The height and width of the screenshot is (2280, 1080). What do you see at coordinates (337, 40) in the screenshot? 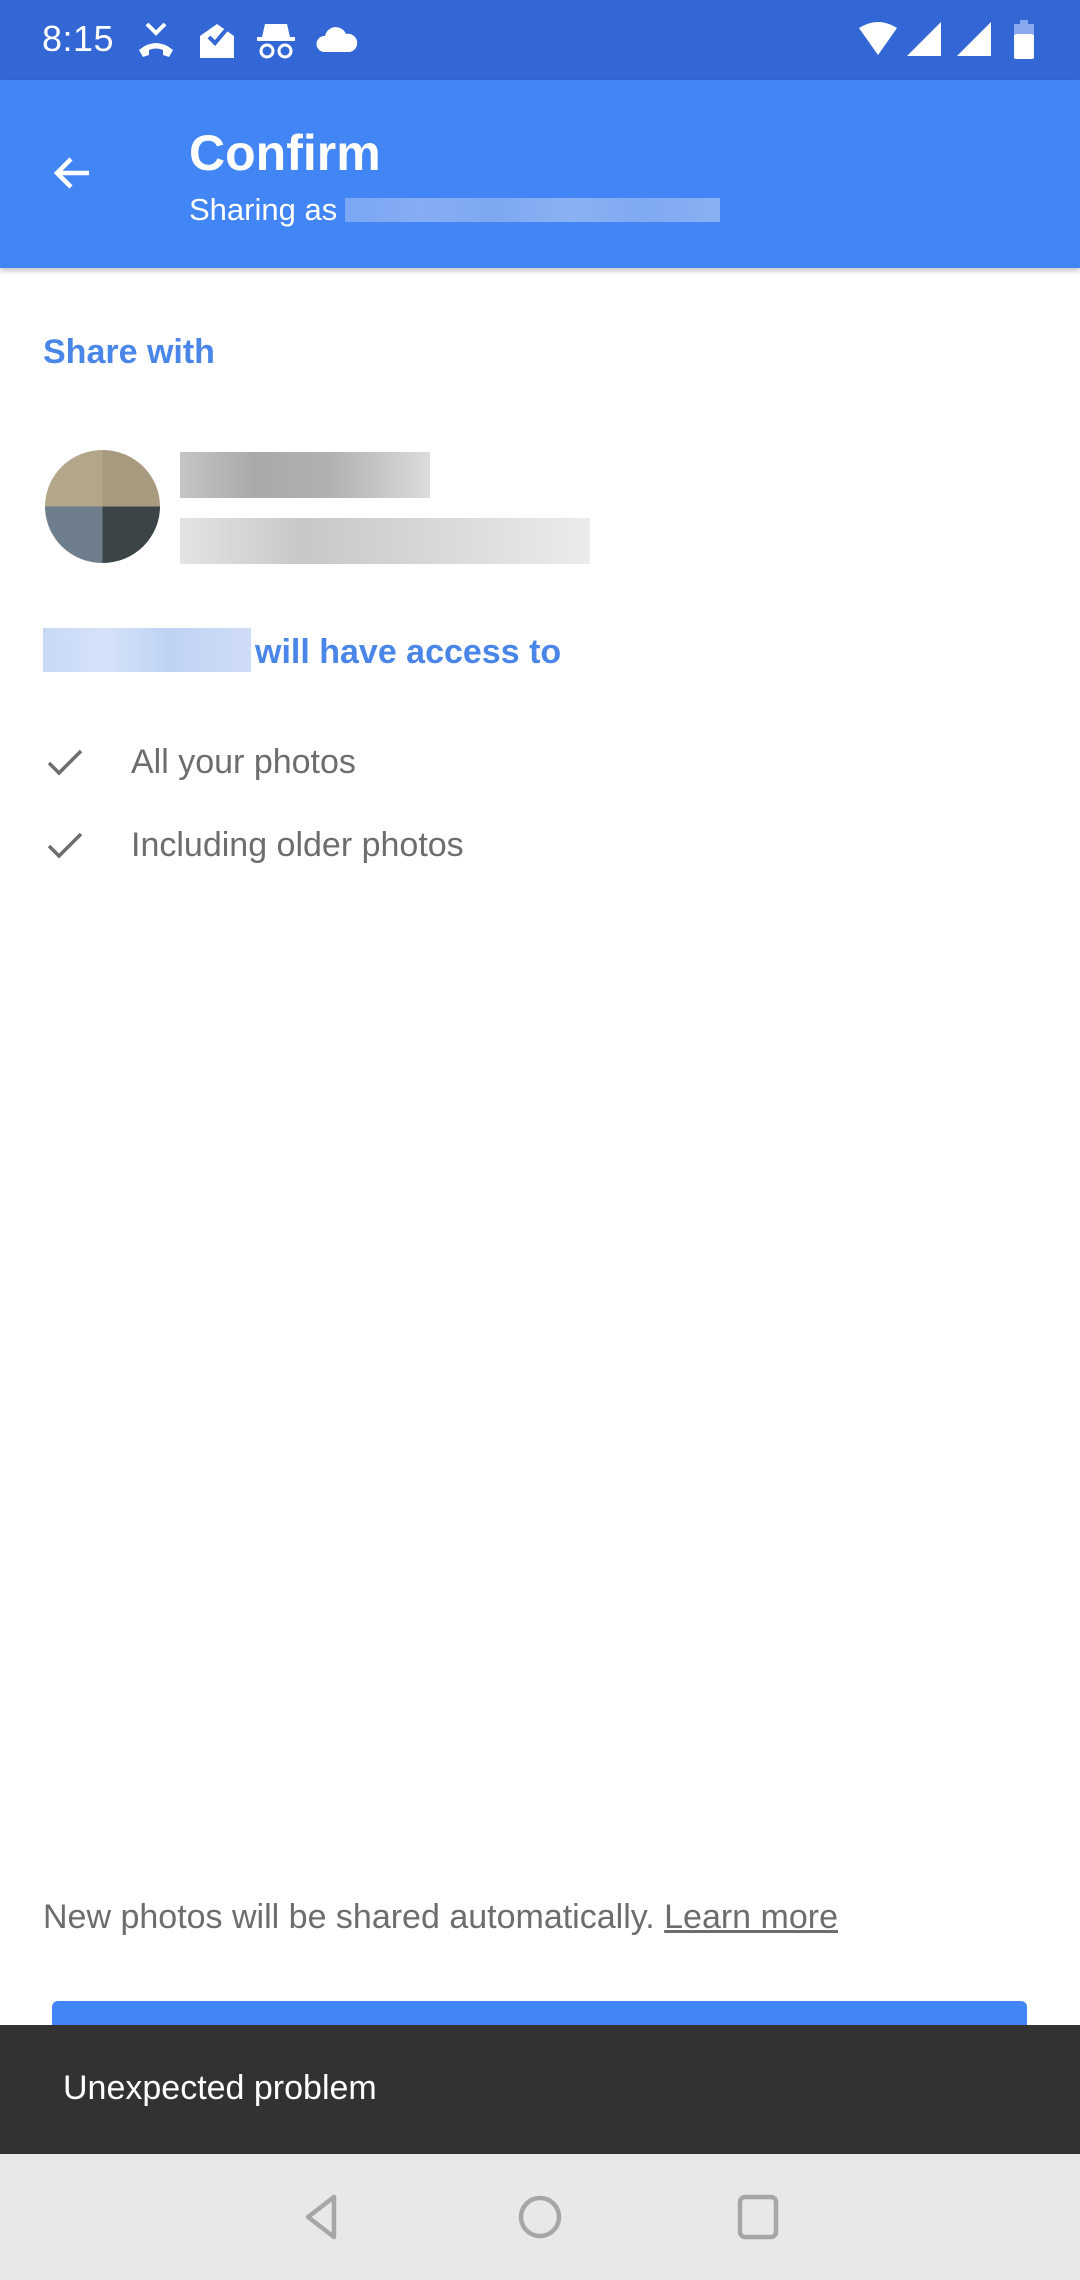
I see `cloud-icon` at bounding box center [337, 40].